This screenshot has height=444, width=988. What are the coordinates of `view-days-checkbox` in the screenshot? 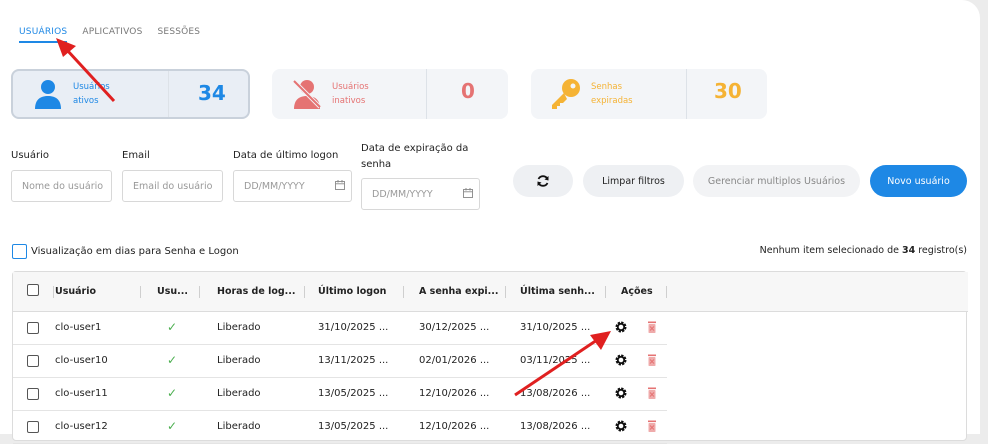 It's located at (19, 251).